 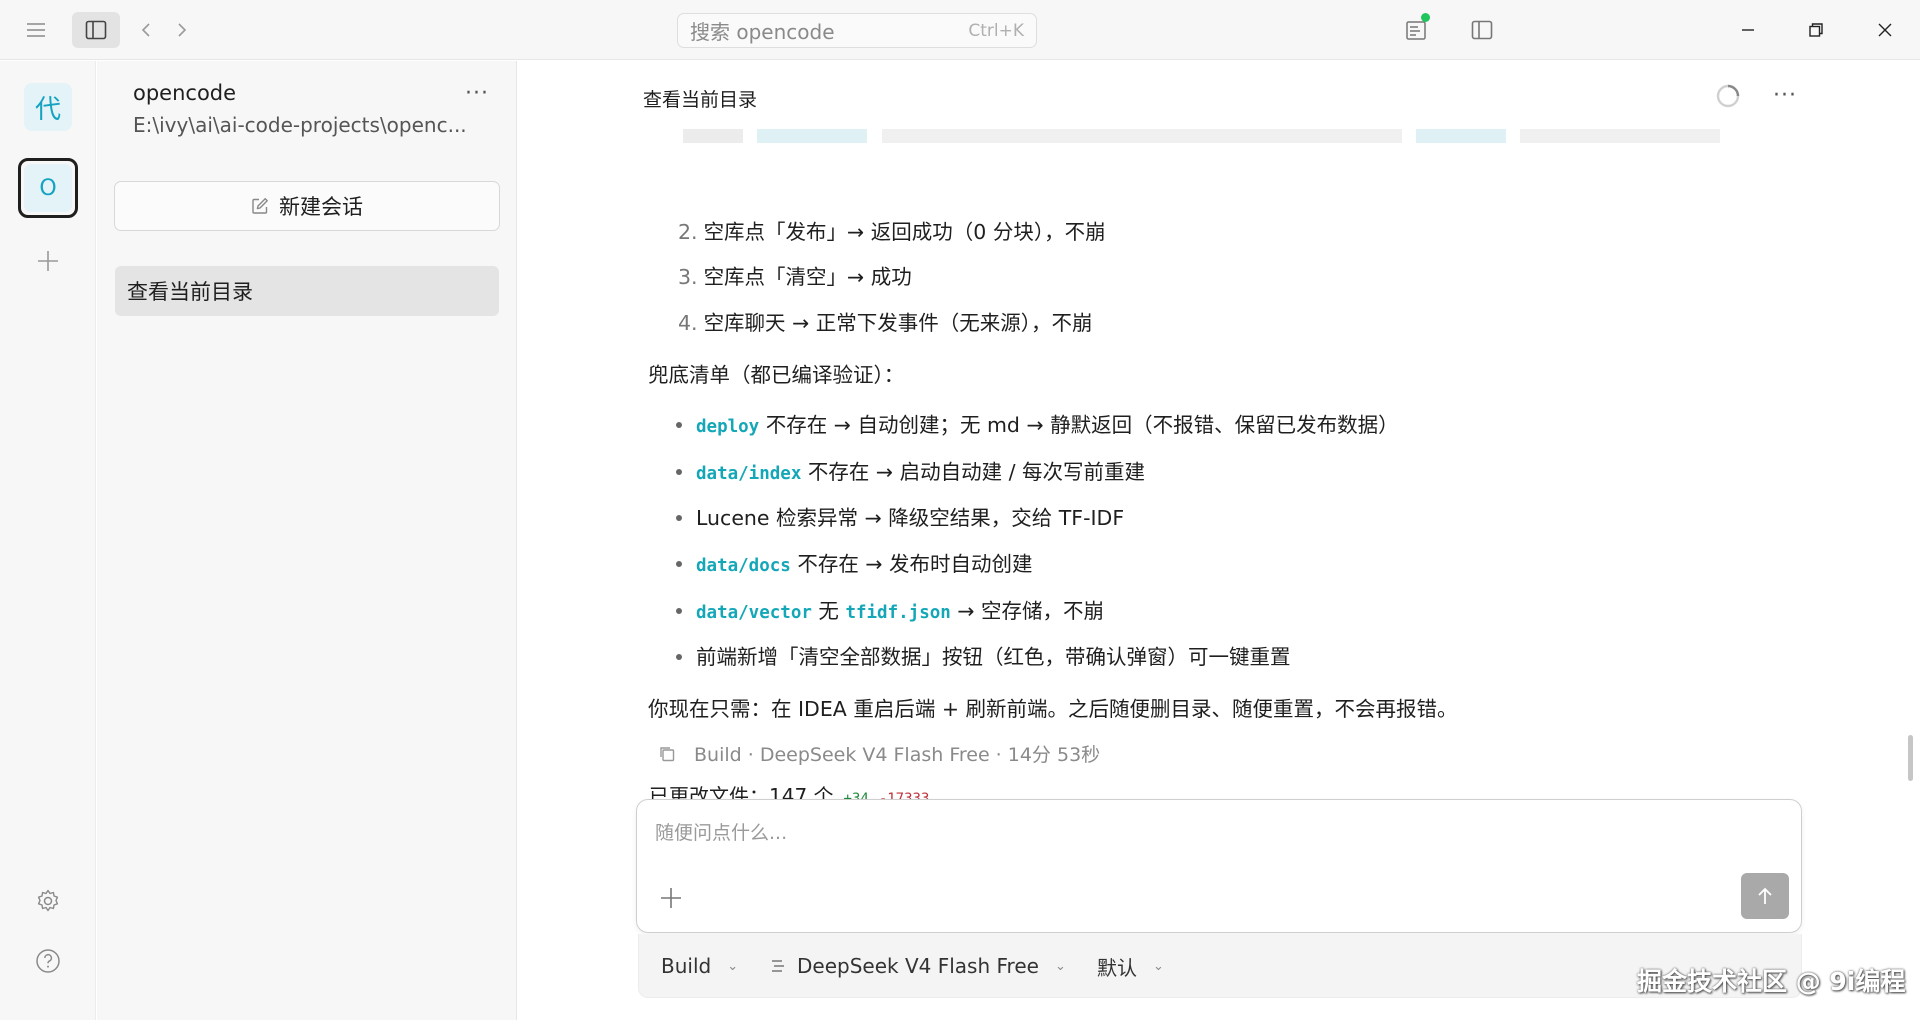 What do you see at coordinates (1885, 30) in the screenshot?
I see `close-icon` at bounding box center [1885, 30].